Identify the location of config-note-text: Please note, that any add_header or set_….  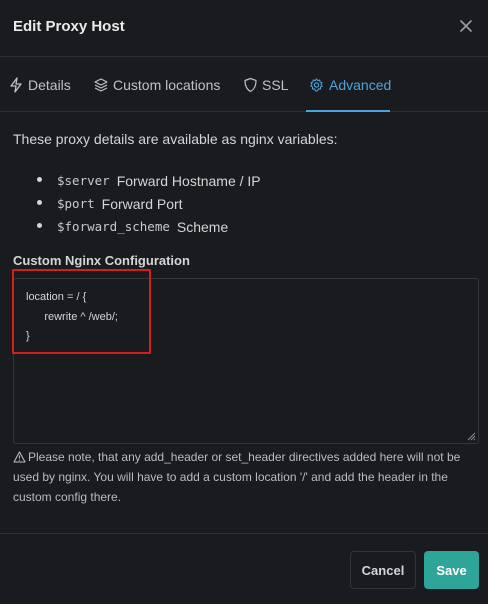
(237, 477).